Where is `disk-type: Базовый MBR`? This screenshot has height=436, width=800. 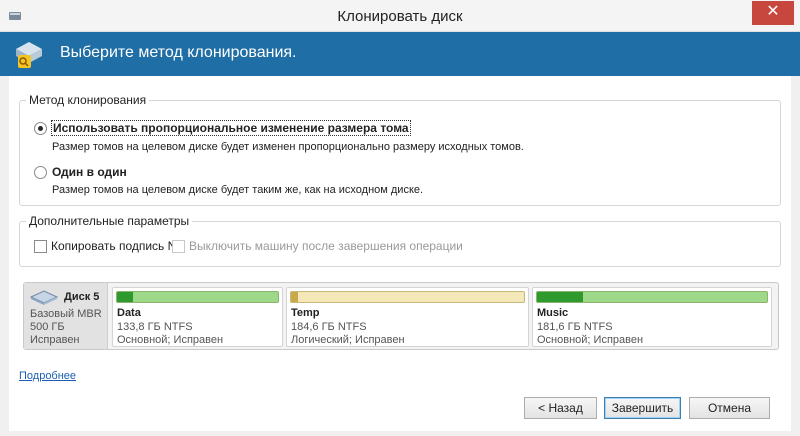 disk-type: Базовый MBR is located at coordinates (66, 314).